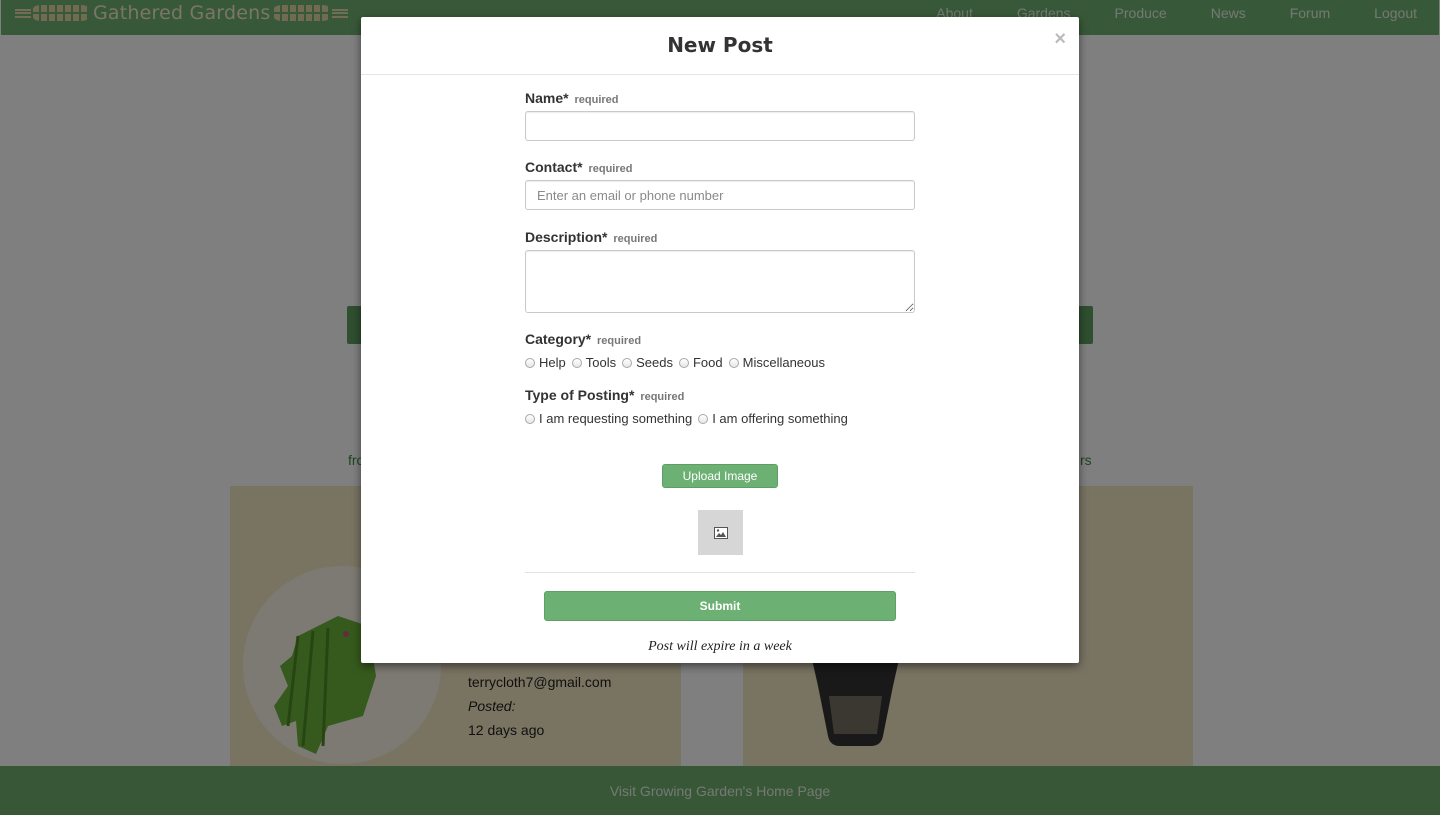 The image size is (1440, 815). Describe the element at coordinates (552, 362) in the screenshot. I see `category-option-label: Help` at that location.